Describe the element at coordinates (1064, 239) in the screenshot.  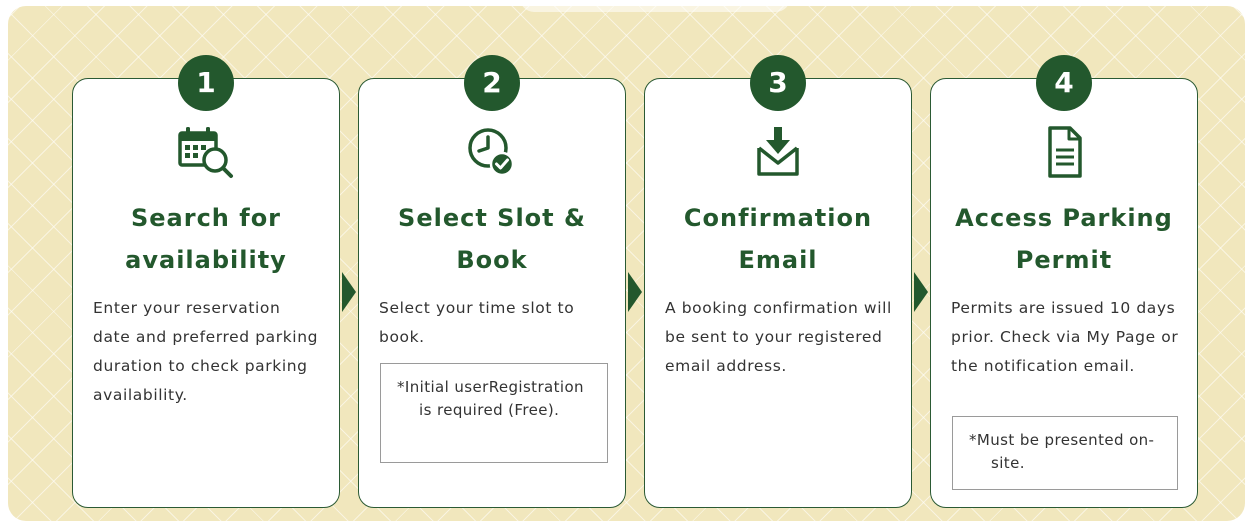
I see `step-title: Access Parking Permit` at that location.